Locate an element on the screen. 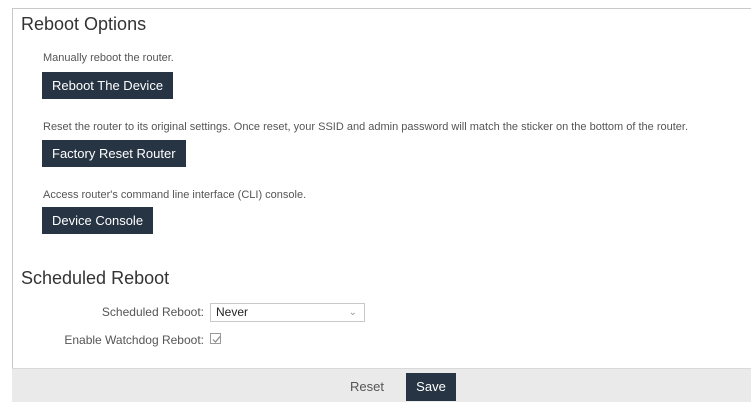 The width and height of the screenshot is (751, 402). checkmark-icon is located at coordinates (216, 339).